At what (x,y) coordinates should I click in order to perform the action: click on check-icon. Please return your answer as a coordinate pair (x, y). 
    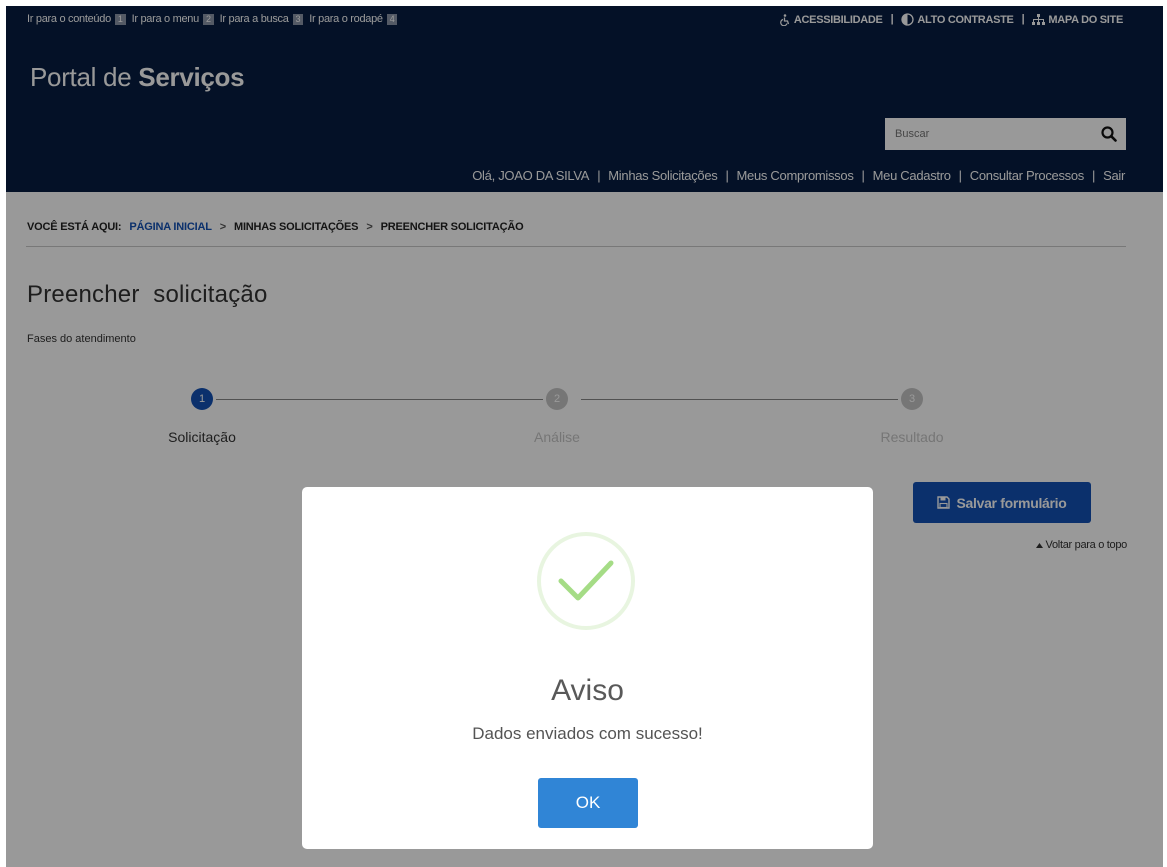
    Looking at the image, I should click on (586, 580).